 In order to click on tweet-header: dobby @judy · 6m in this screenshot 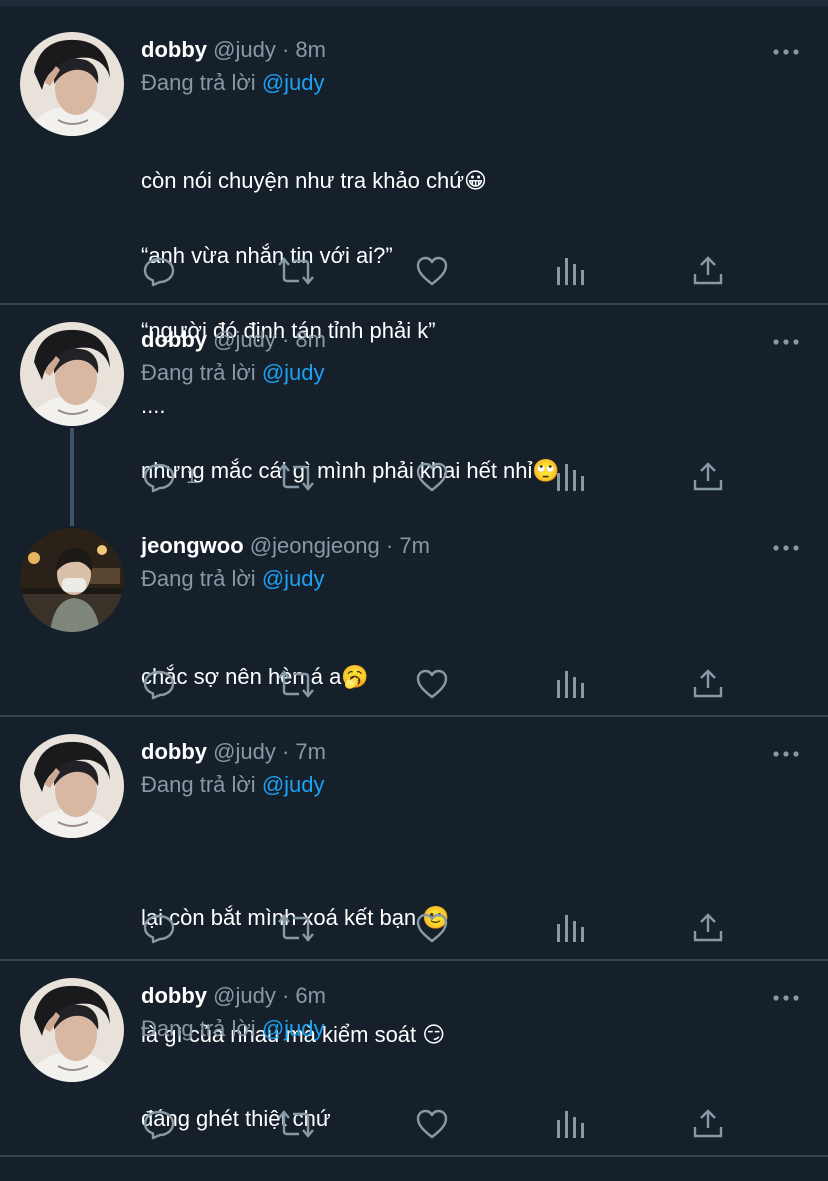, I will do `click(233, 996)`.